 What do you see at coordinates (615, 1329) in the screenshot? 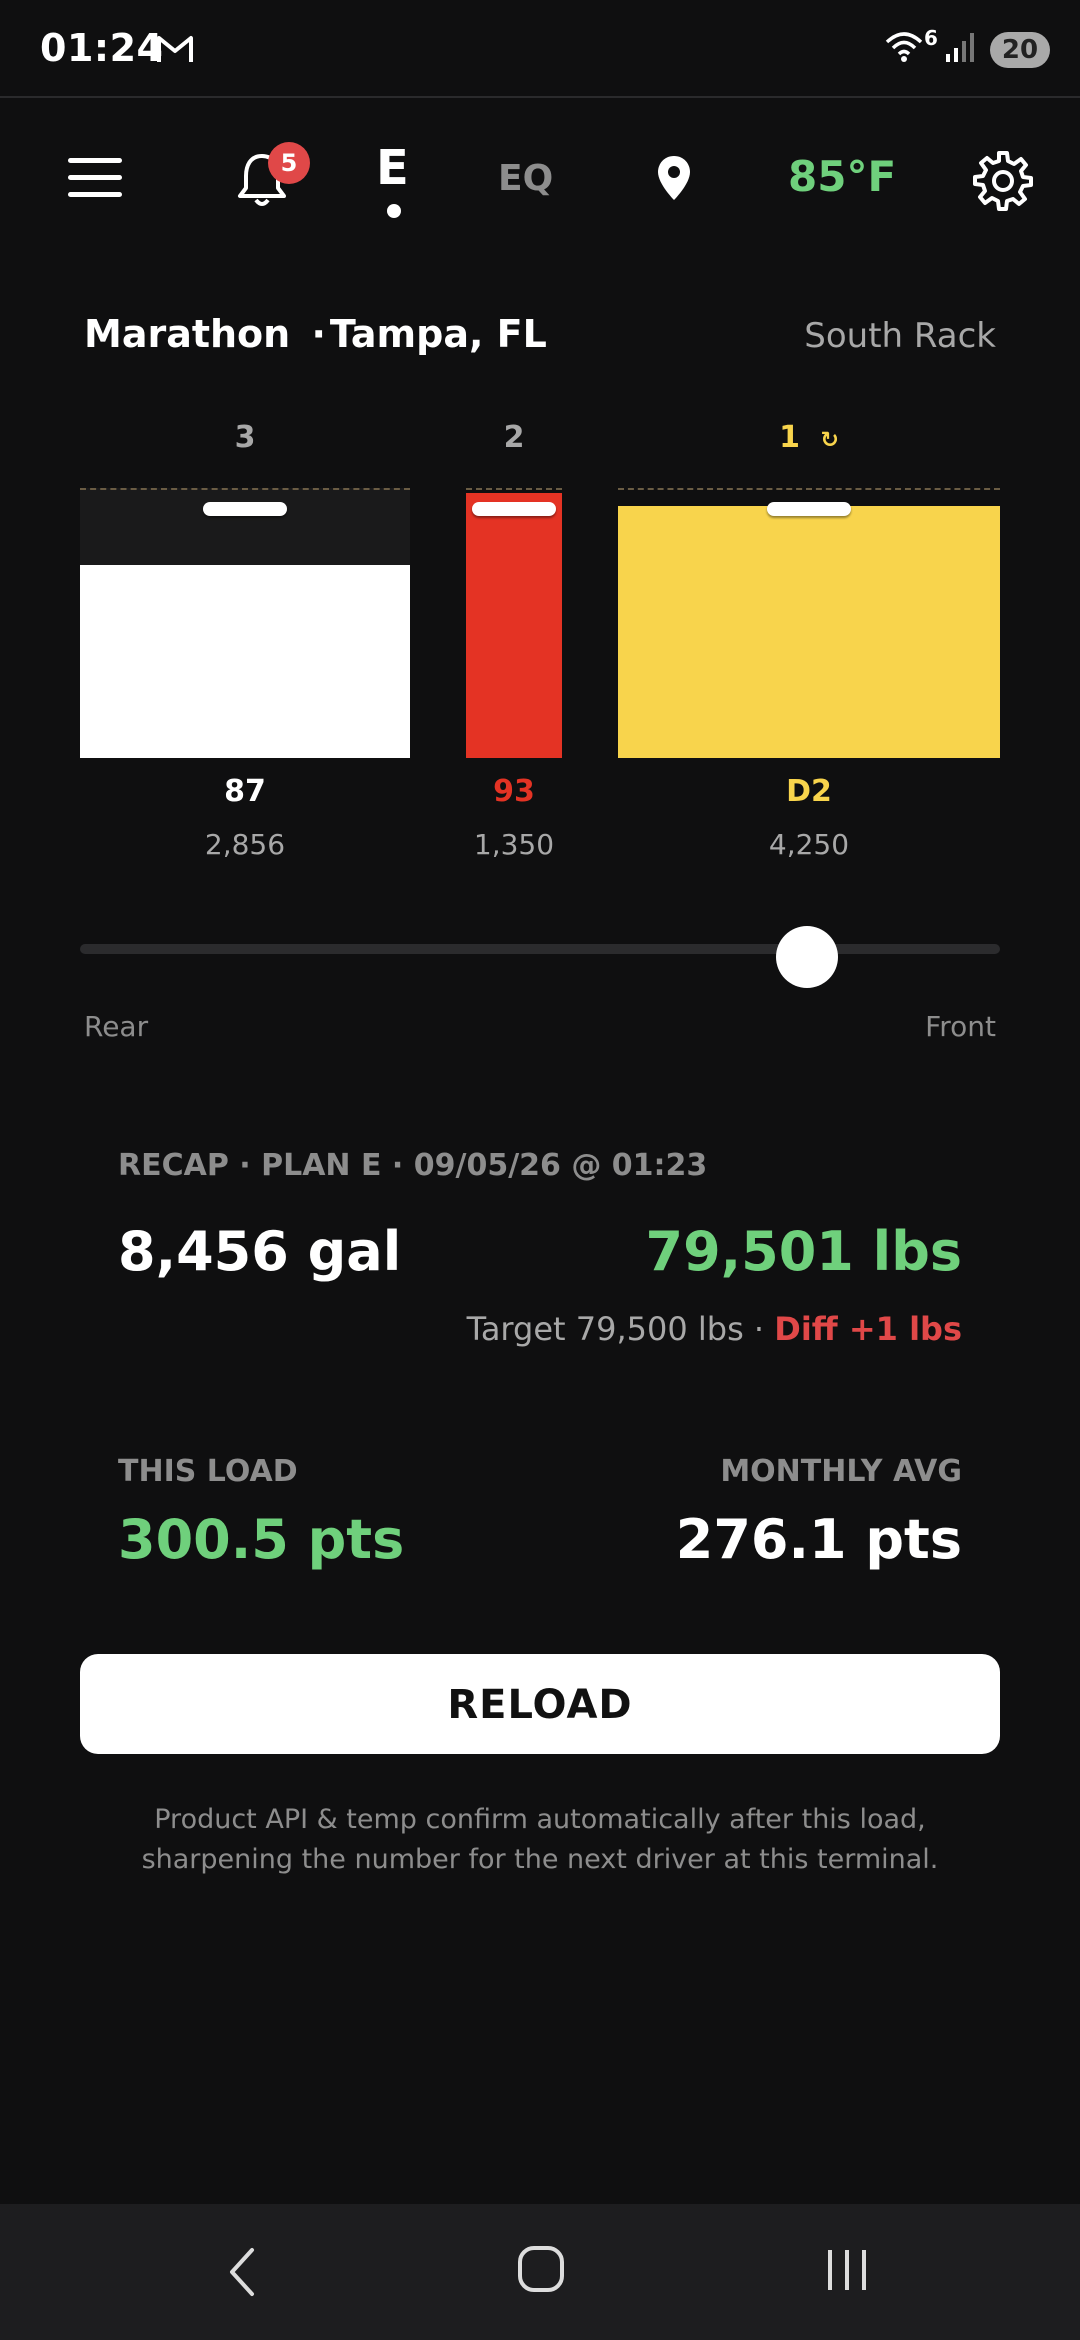
I see `recap-target: Target 79,500 lbs ·` at bounding box center [615, 1329].